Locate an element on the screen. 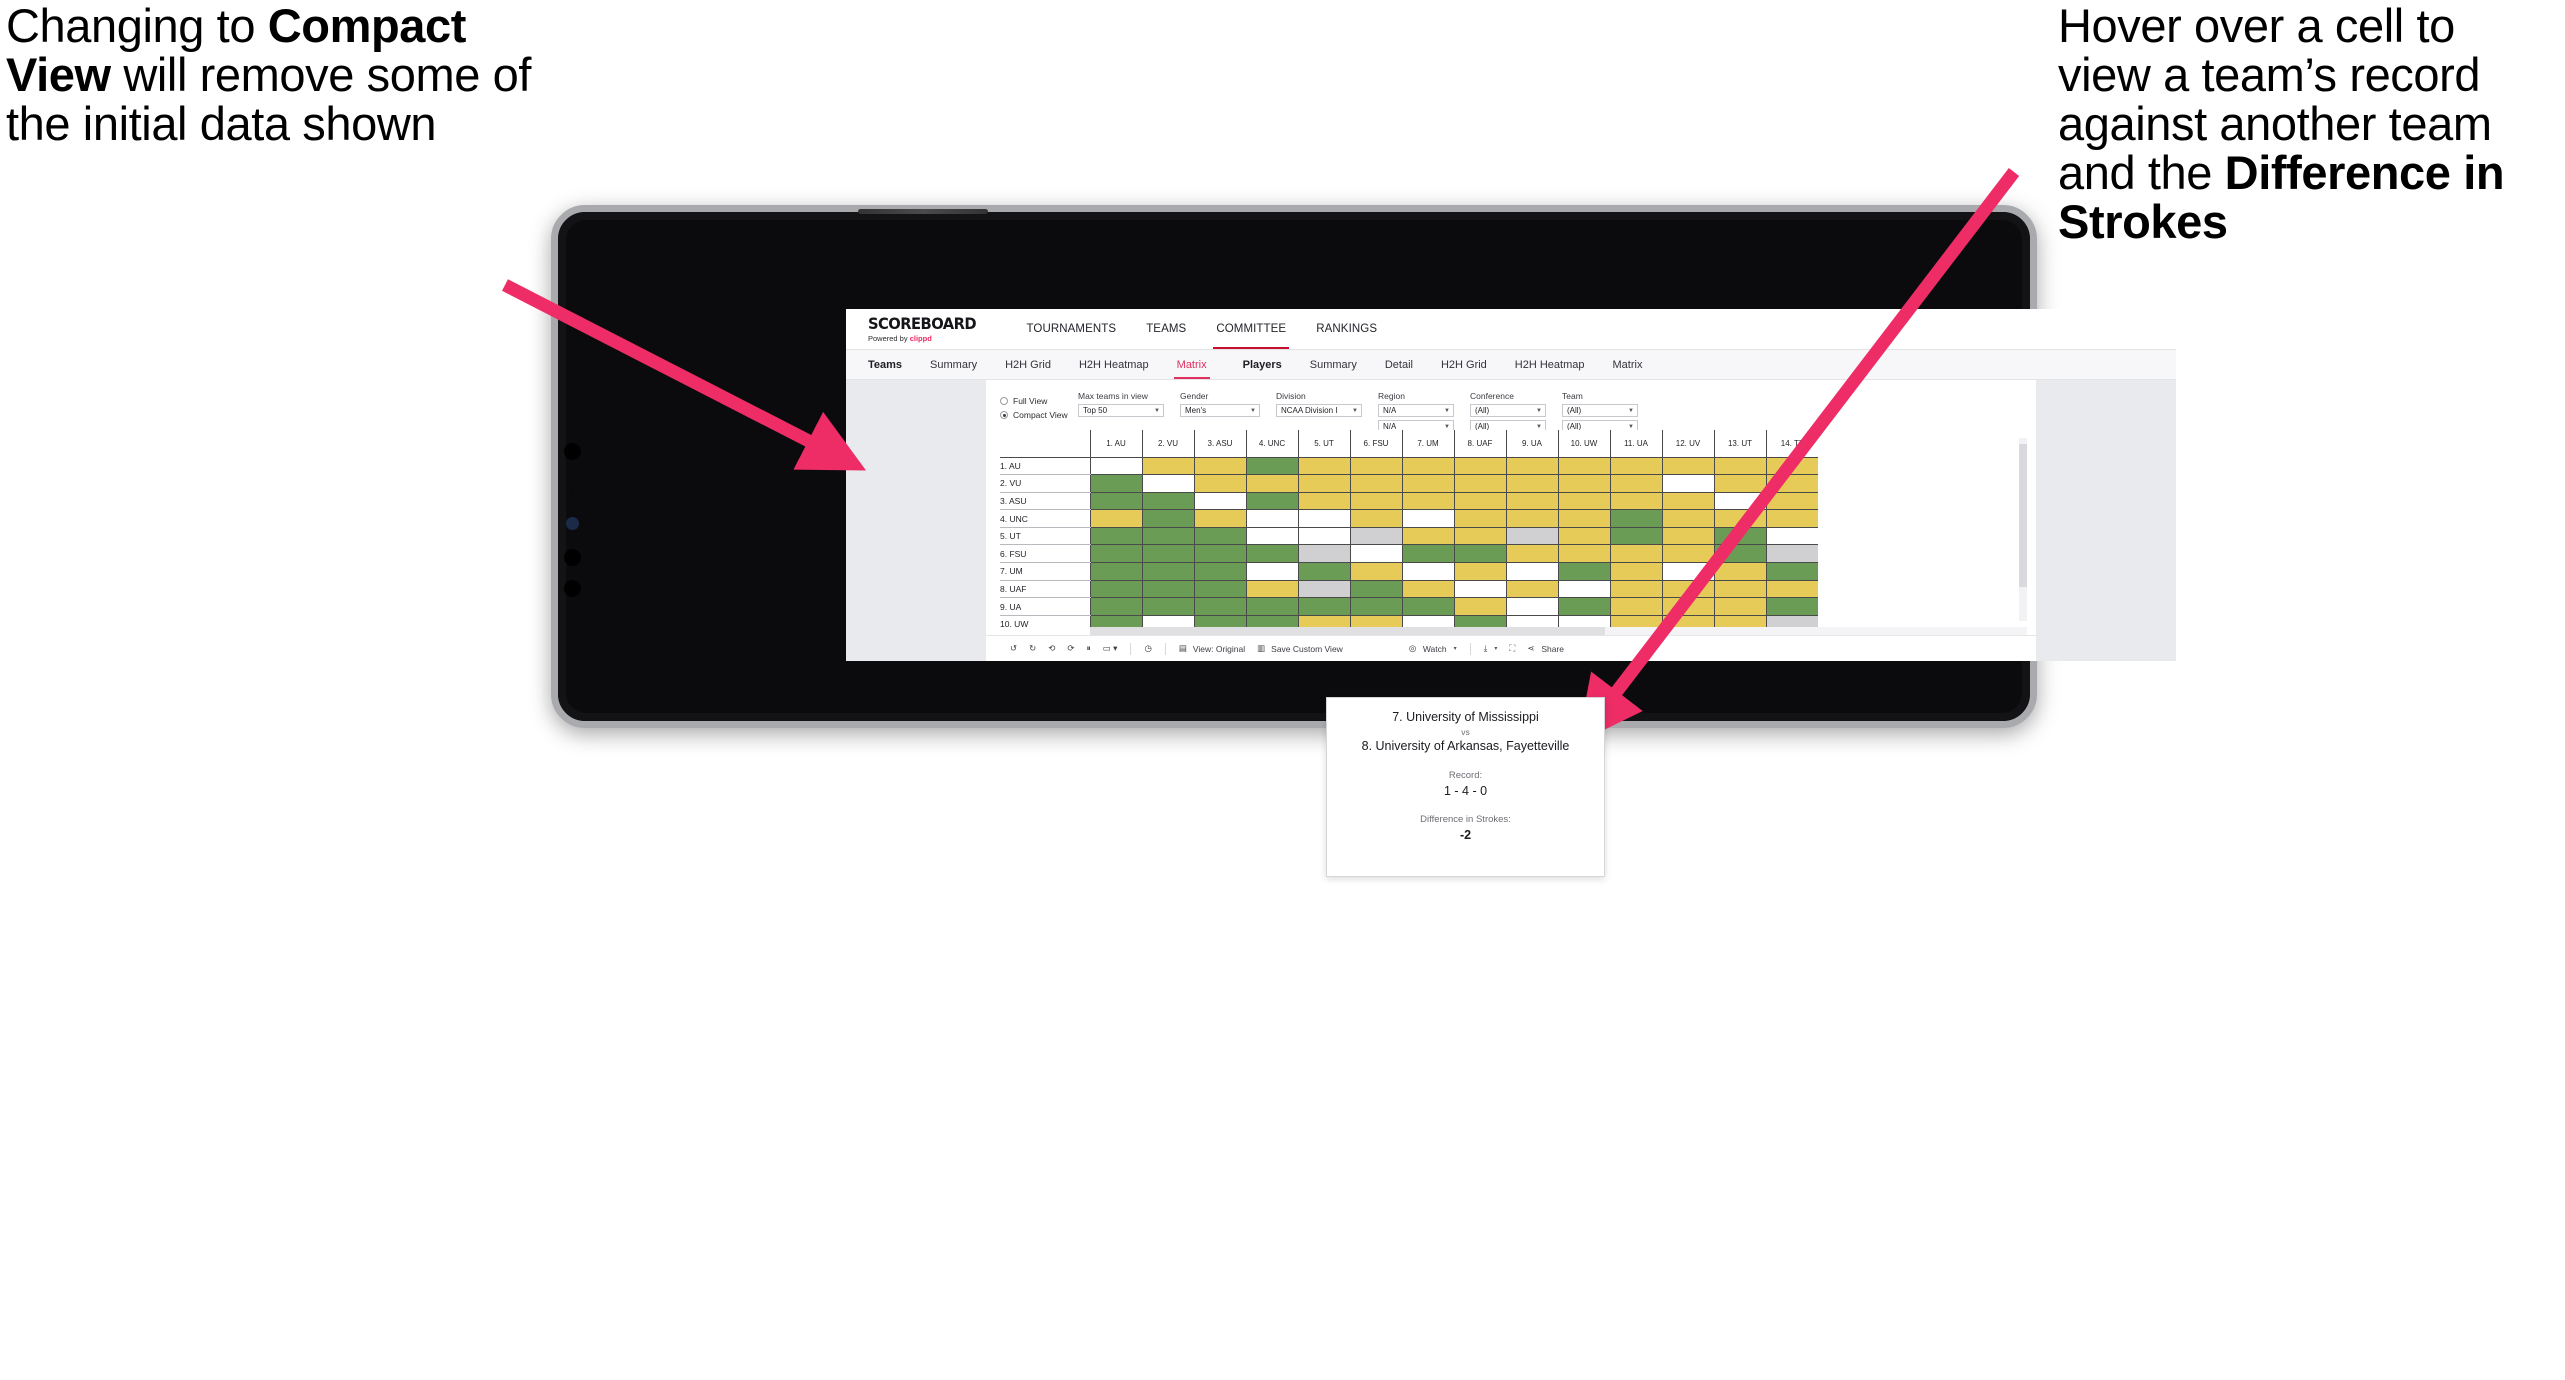  nav-tab-rankings: RANKINGS is located at coordinates (1346, 329).